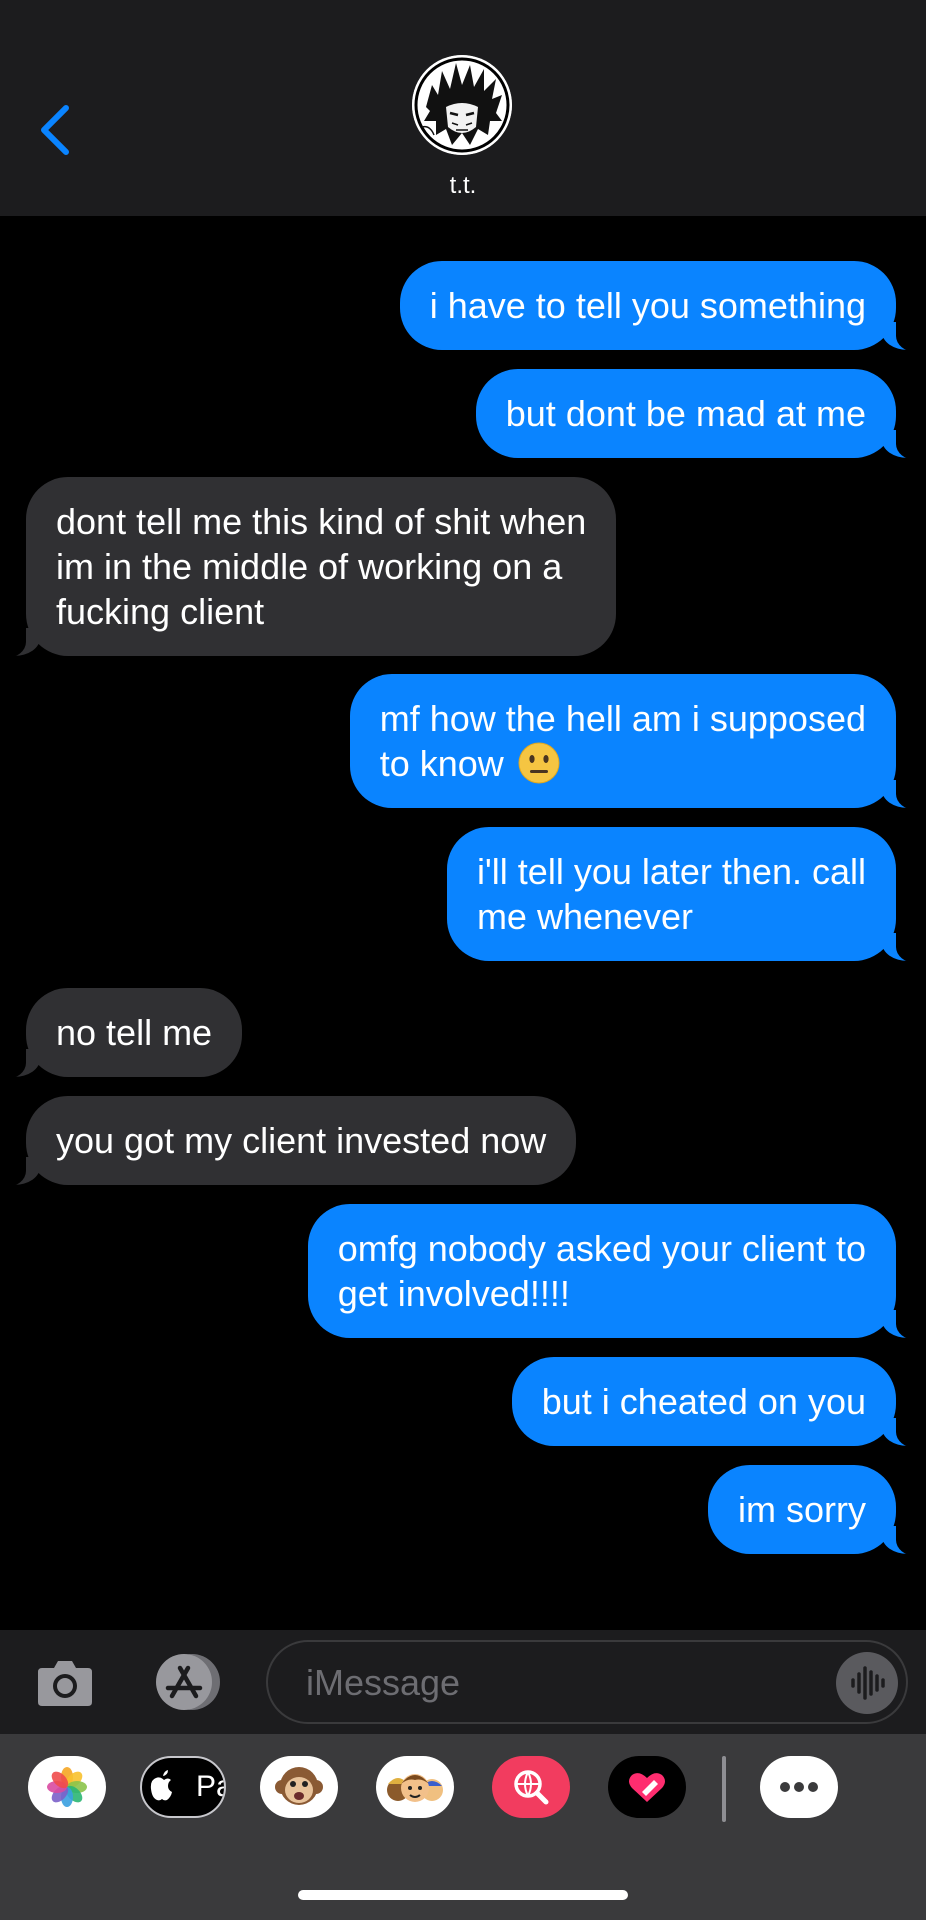  I want to click on app-drawer: Pay, so click(463, 1827).